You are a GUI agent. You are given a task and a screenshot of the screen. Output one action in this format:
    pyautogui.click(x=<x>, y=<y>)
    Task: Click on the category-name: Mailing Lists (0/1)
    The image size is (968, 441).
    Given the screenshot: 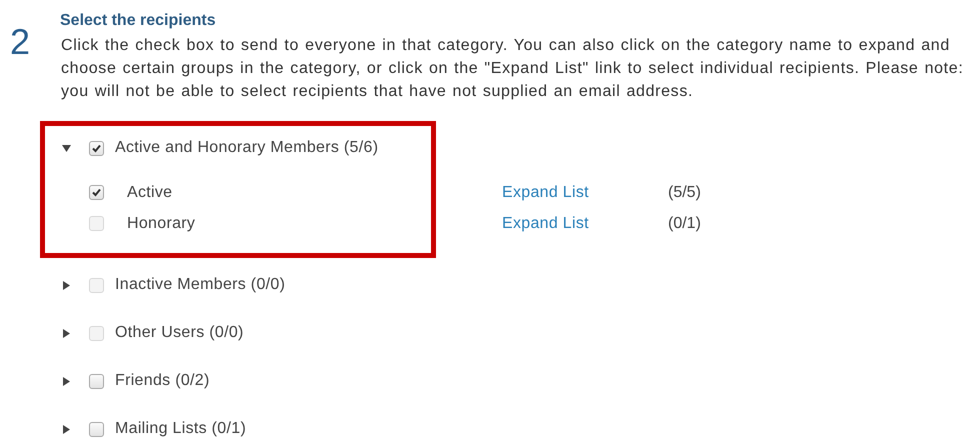 What is the action you would take?
    pyautogui.click(x=180, y=429)
    